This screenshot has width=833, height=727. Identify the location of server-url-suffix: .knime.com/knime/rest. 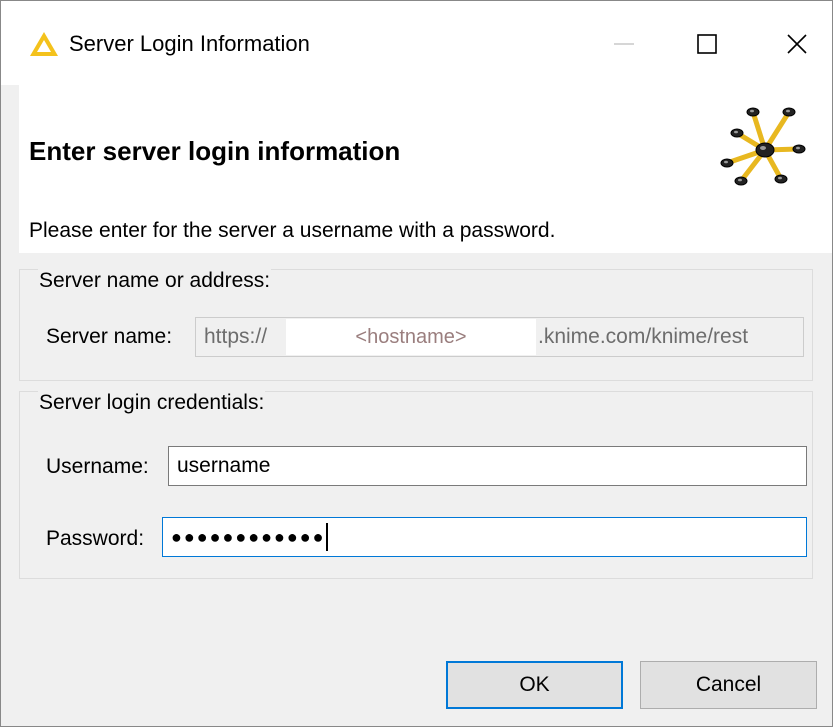
(643, 336).